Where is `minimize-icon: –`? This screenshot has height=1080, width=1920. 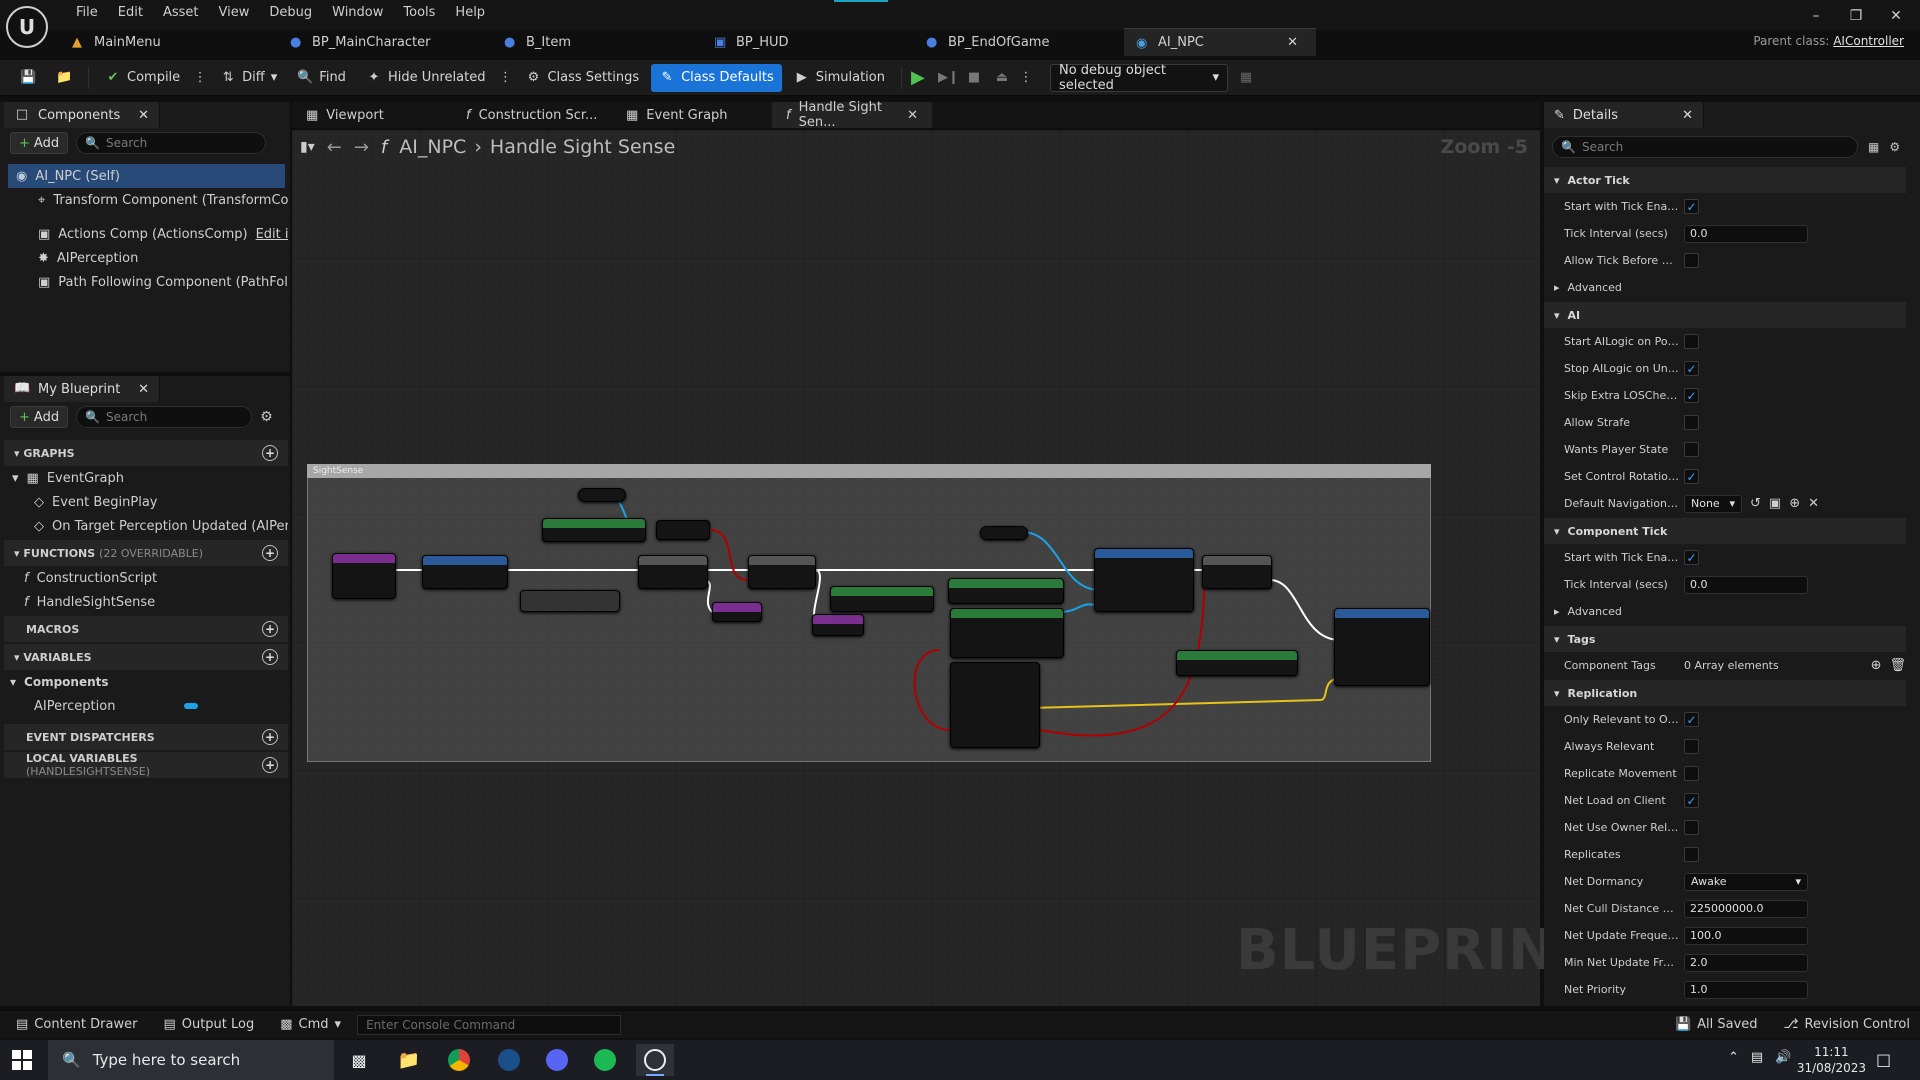
minimize-icon: – is located at coordinates (1816, 16).